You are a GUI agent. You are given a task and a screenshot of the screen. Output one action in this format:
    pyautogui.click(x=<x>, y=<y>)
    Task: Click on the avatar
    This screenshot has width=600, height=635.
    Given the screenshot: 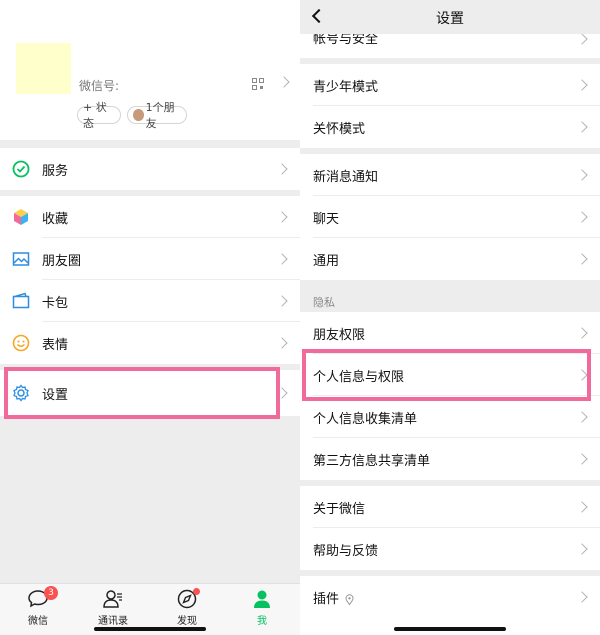 What is the action you would take?
    pyautogui.click(x=43, y=68)
    